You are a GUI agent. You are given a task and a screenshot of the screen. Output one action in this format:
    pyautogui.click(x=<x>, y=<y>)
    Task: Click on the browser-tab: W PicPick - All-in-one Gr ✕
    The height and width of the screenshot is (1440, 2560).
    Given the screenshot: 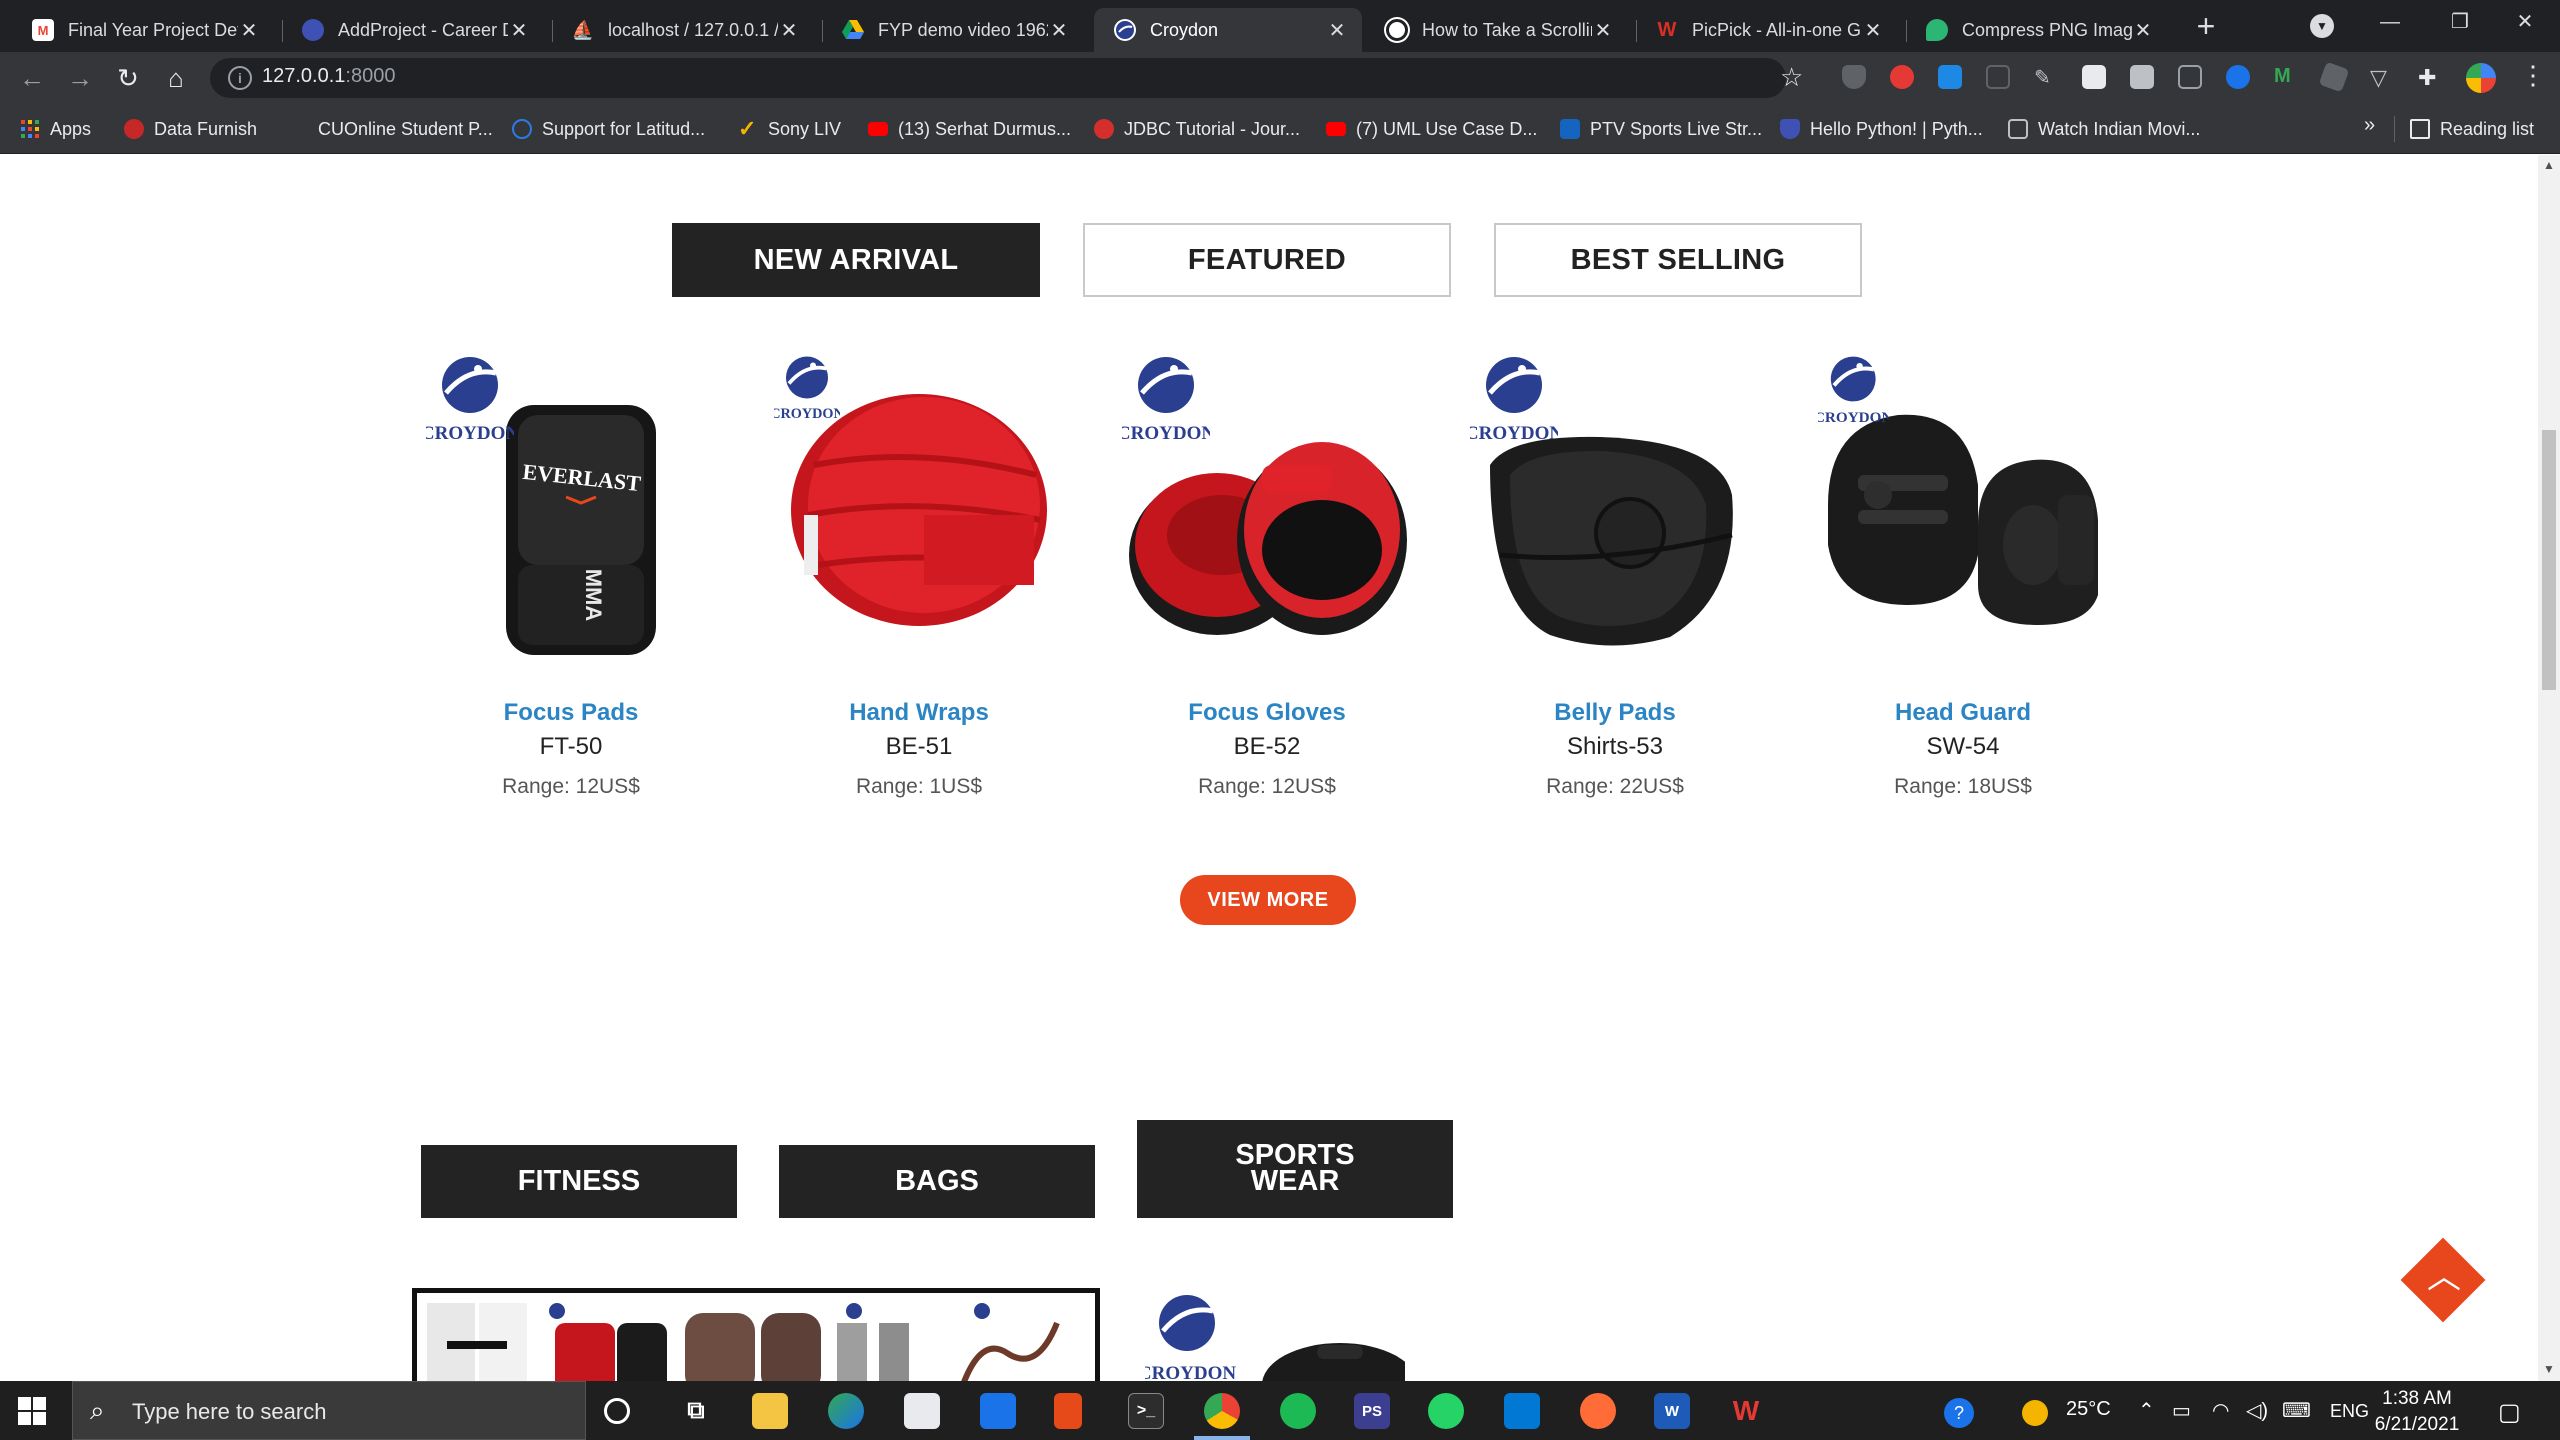 What is the action you would take?
    pyautogui.click(x=1767, y=30)
    